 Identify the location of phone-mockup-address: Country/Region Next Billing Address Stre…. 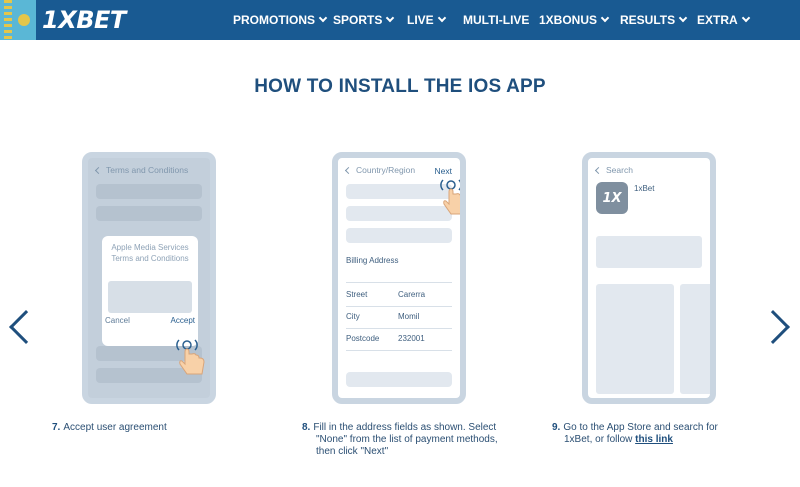
(399, 278).